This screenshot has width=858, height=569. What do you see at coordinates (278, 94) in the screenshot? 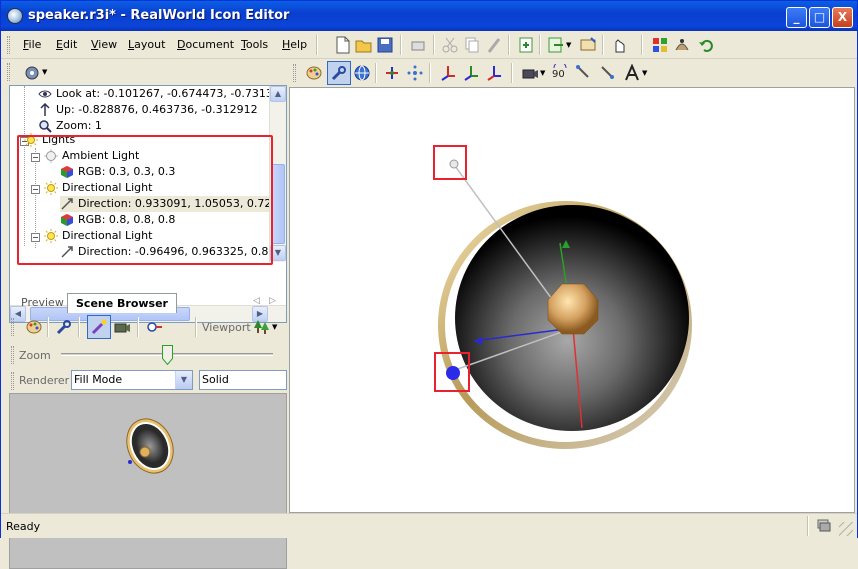
I see `scroll-up-button: ▲` at bounding box center [278, 94].